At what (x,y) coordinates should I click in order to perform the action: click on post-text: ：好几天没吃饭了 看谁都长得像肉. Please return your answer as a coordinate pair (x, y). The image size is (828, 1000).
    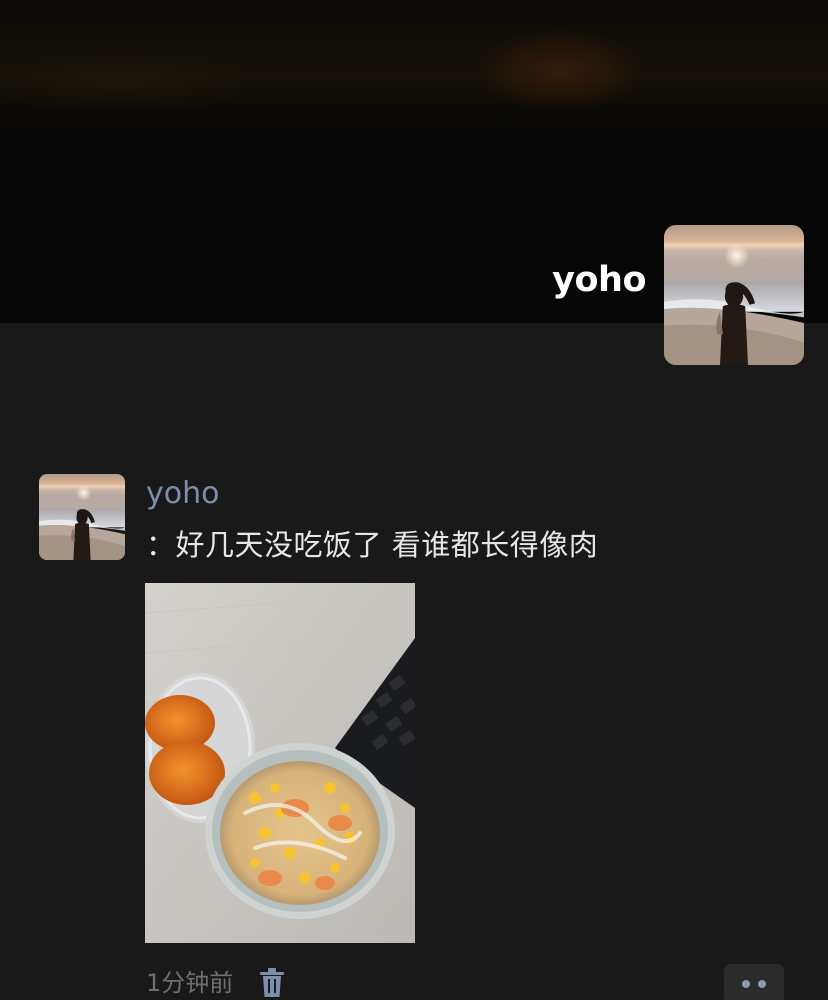
    Looking at the image, I should click on (372, 545).